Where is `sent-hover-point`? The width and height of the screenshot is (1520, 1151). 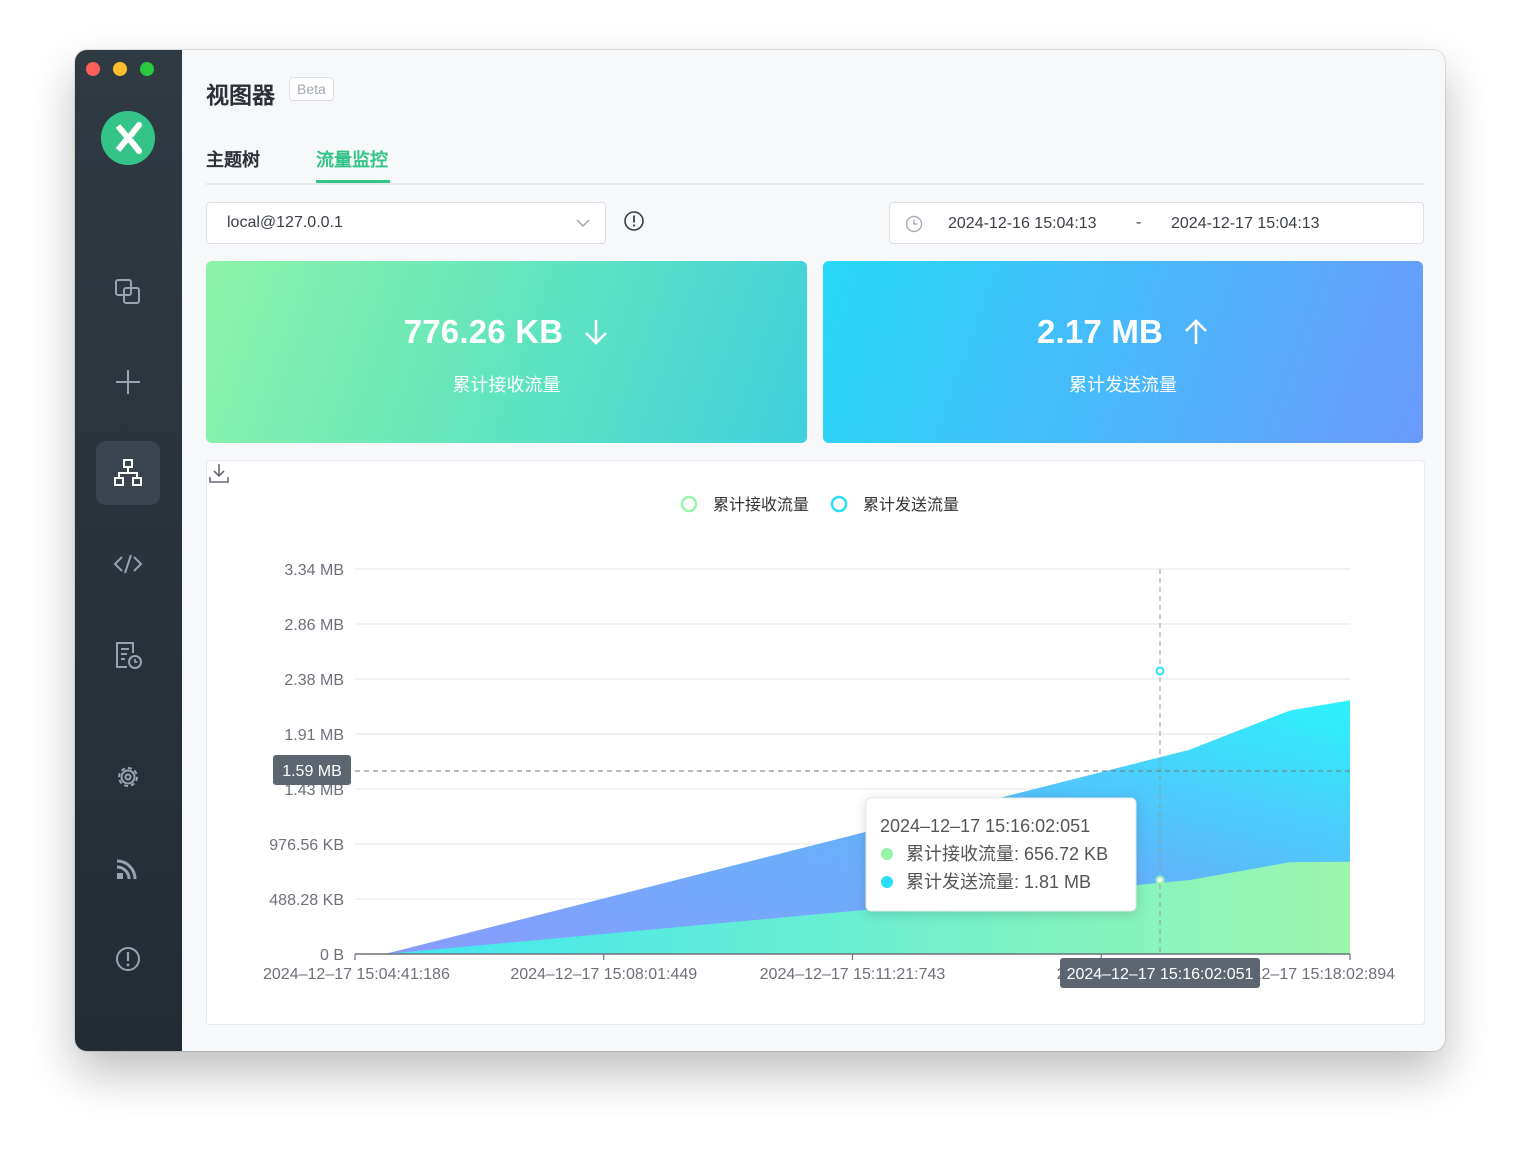 sent-hover-point is located at coordinates (1160, 671).